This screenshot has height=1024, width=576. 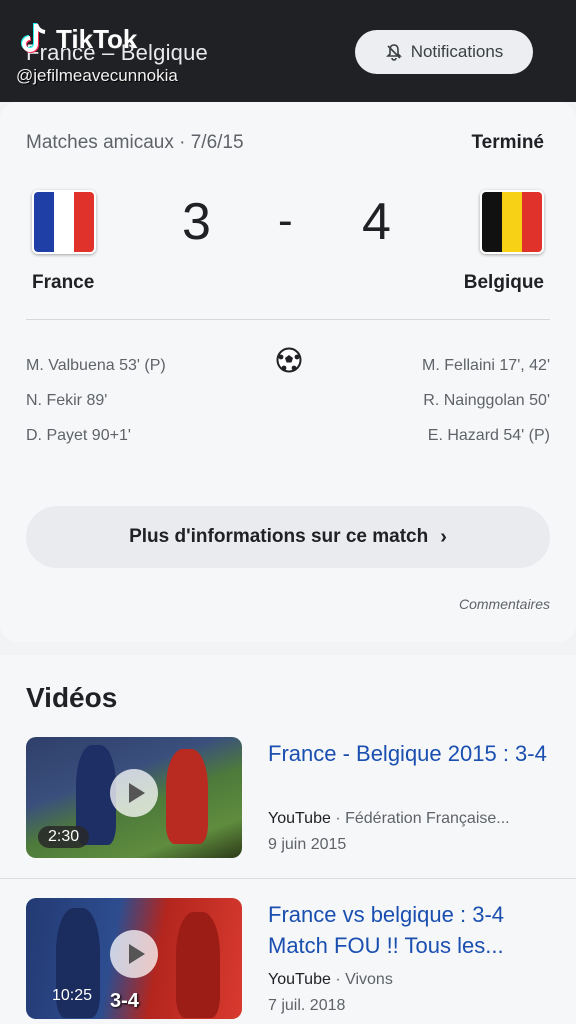 I want to click on notifications-label: Notifications, so click(x=457, y=51).